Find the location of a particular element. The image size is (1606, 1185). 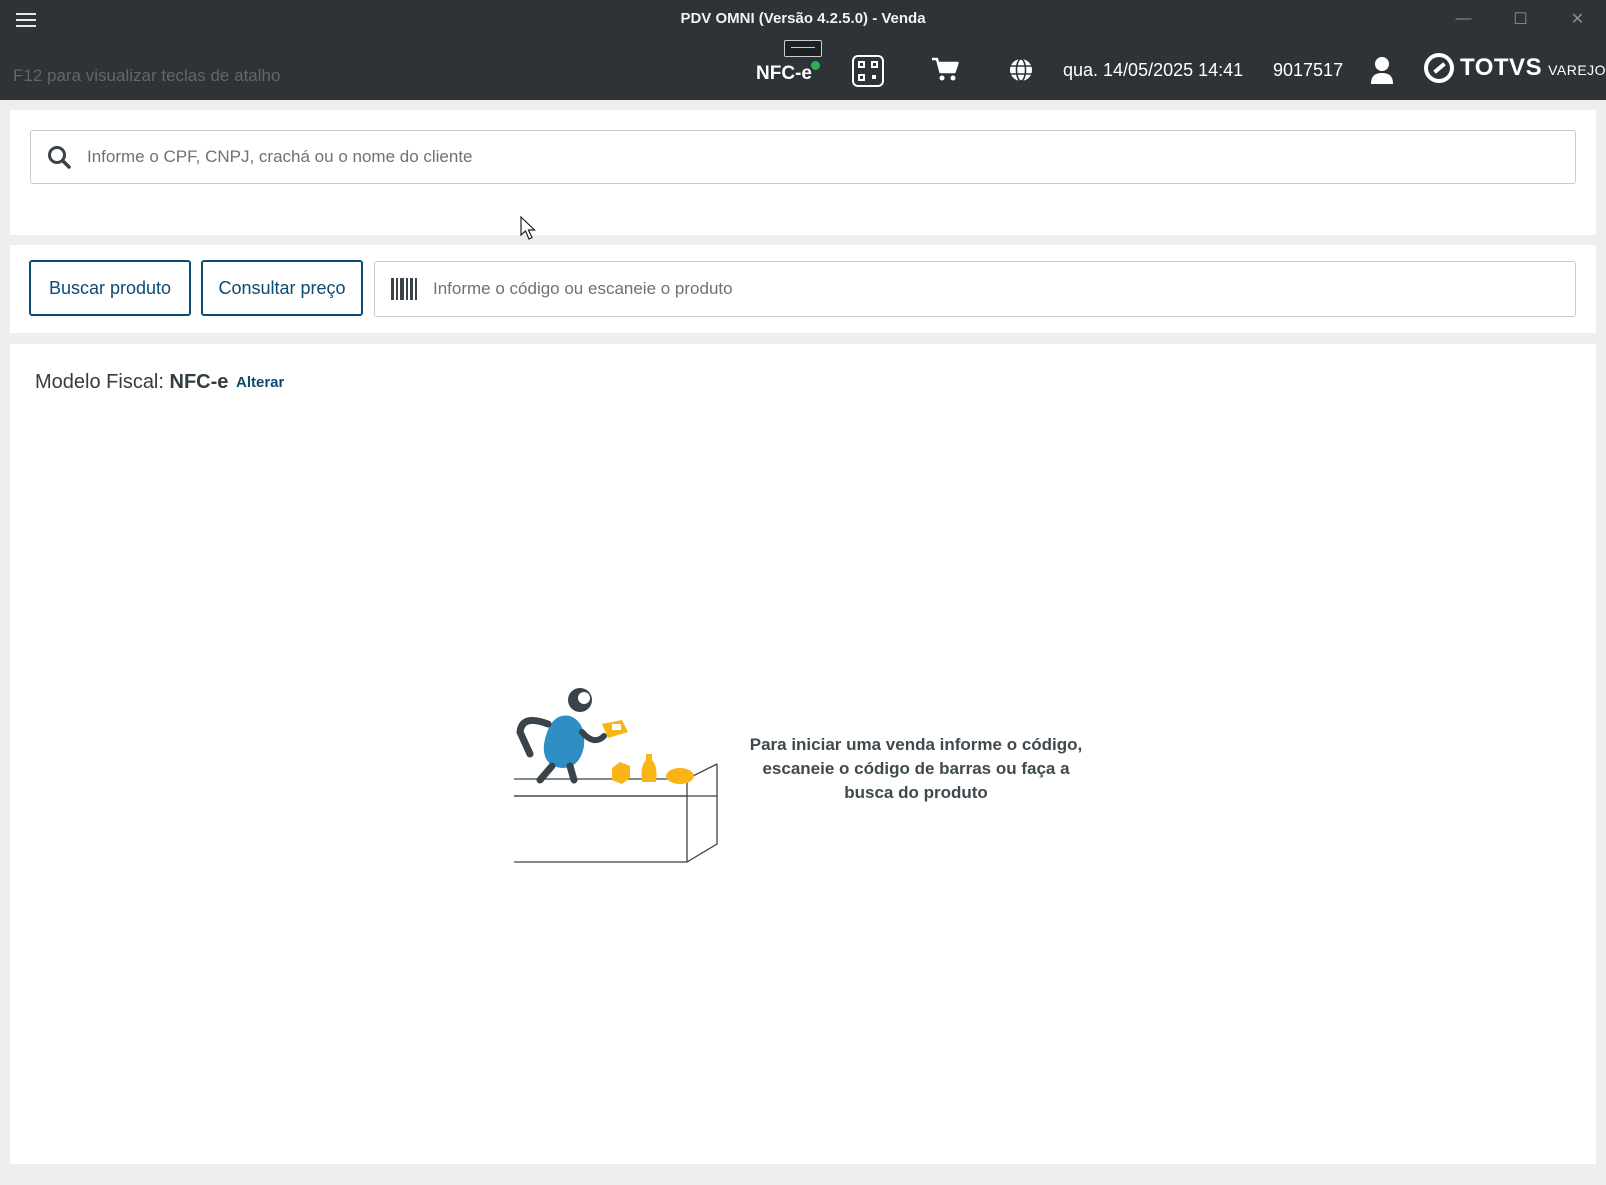

window-controls: — ☐ ✕ is located at coordinates (1520, 19).